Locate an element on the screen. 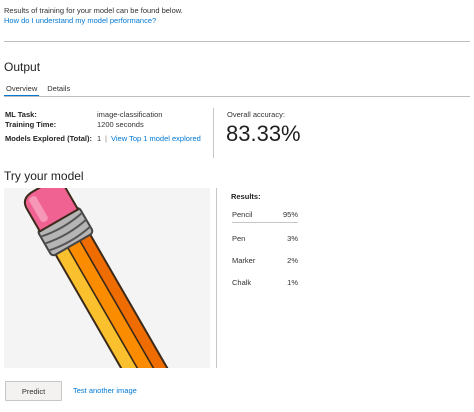 The height and width of the screenshot is (412, 474). tab-overview: Overview is located at coordinates (22, 90).